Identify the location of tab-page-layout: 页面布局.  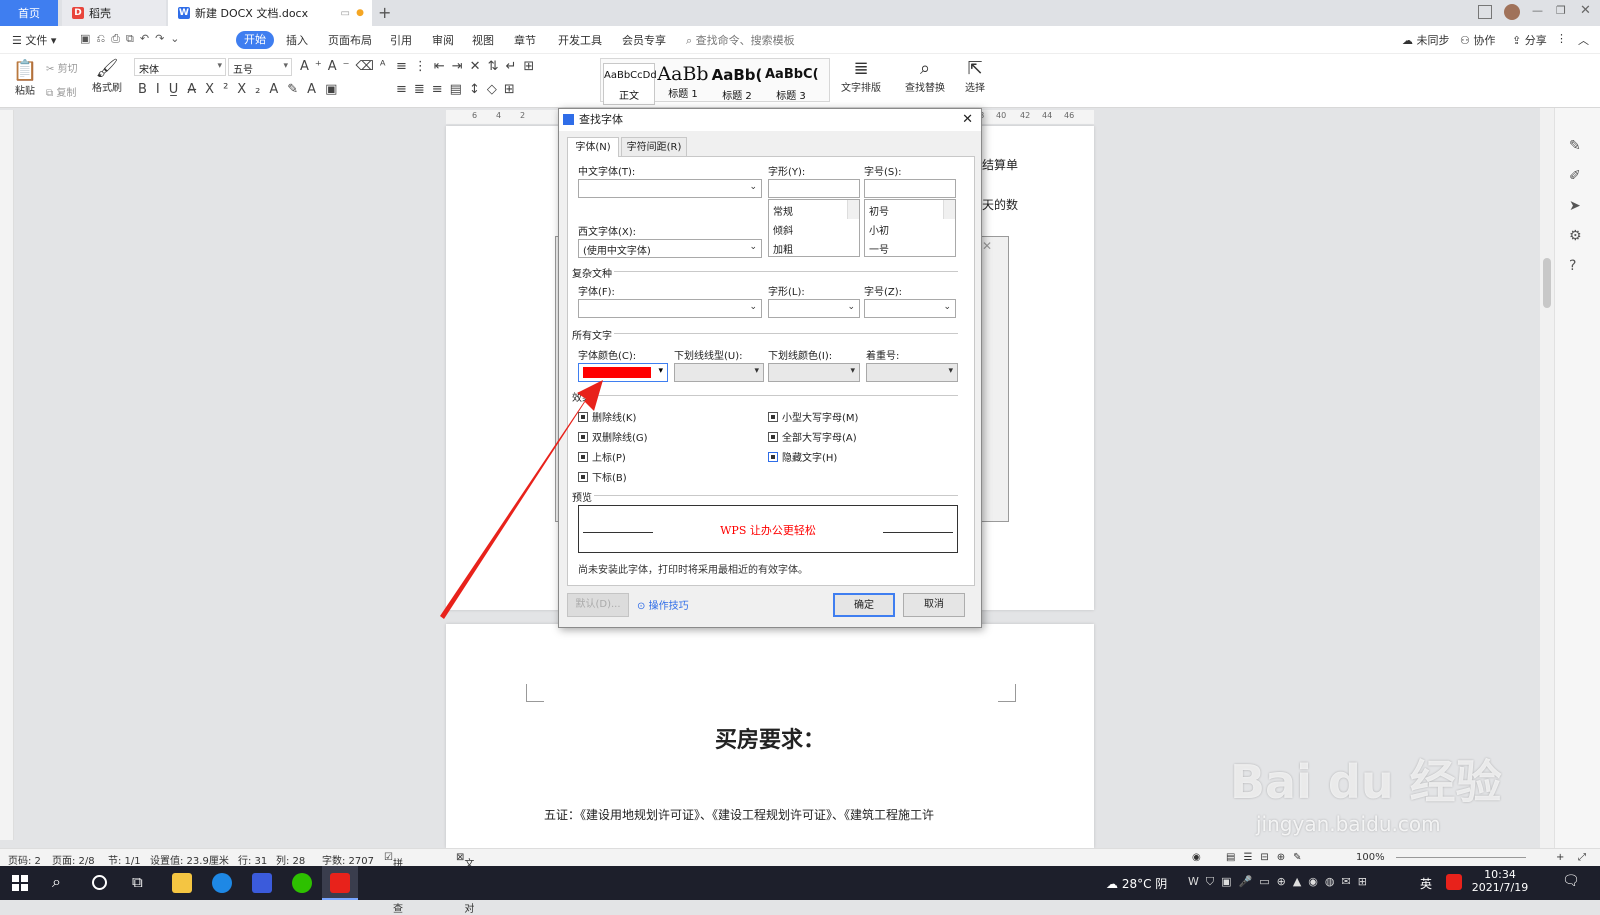
(350, 40).